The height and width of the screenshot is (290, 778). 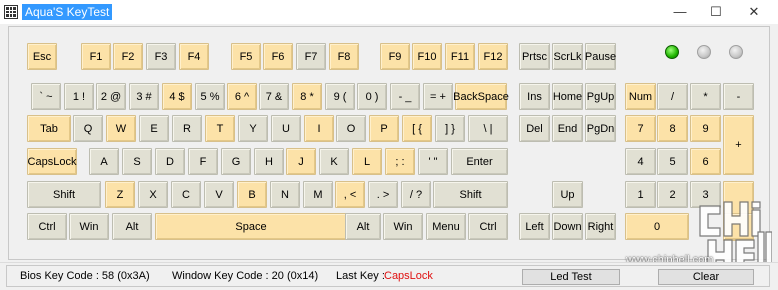 I want to click on key-down: Down, so click(x=567, y=226).